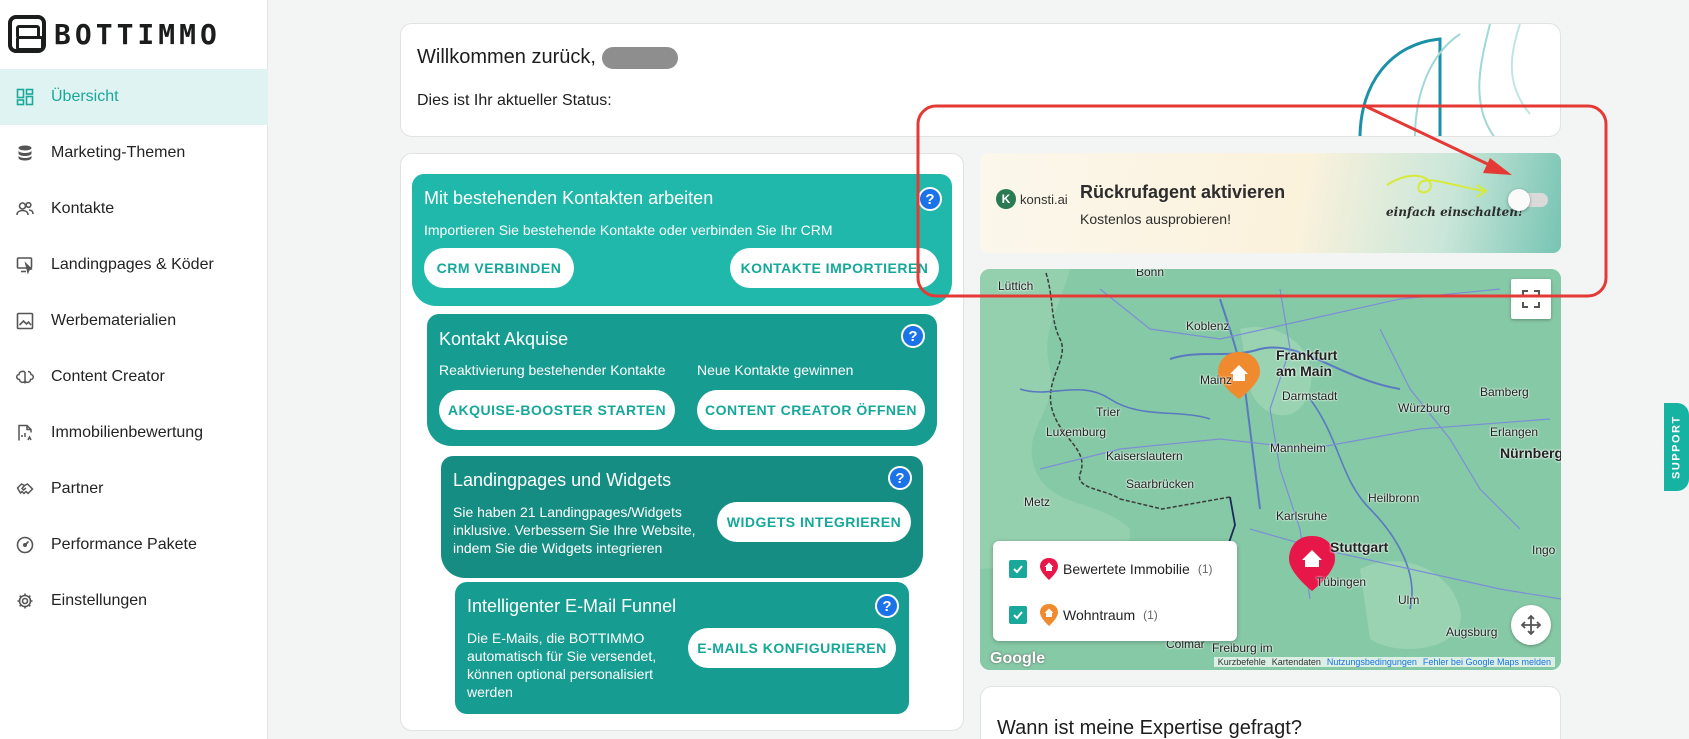 The height and width of the screenshot is (739, 1689). What do you see at coordinates (1530, 453) in the screenshot?
I see `city-label: Nürnberg` at bounding box center [1530, 453].